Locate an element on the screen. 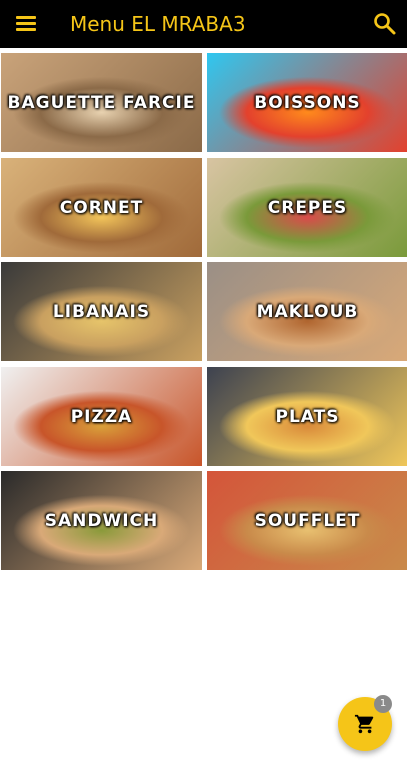  category-tile-soufflet: SOUFFLET is located at coordinates (307, 520).